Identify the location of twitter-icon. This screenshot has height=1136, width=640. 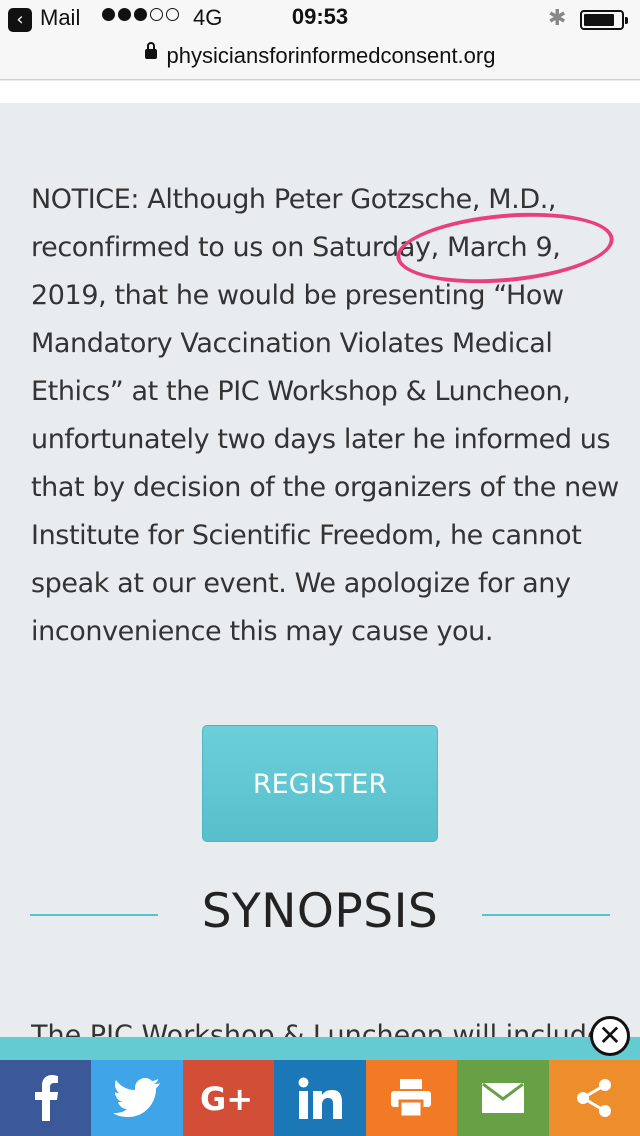
(137, 1097).